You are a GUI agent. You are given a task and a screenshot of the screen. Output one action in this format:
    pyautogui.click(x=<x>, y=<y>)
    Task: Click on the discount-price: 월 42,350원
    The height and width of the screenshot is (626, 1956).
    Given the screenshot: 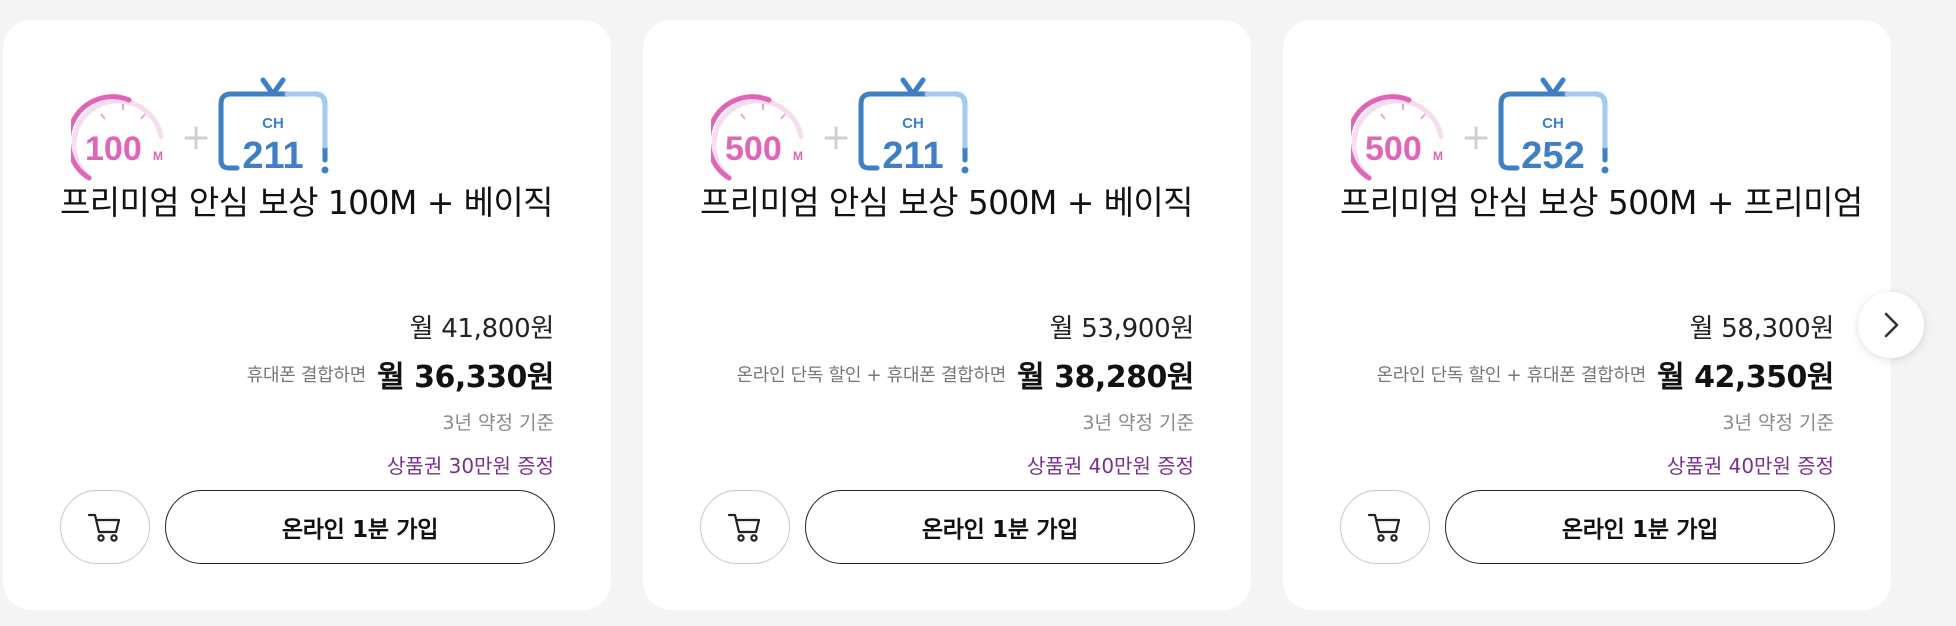 What is the action you would take?
    pyautogui.click(x=1745, y=377)
    